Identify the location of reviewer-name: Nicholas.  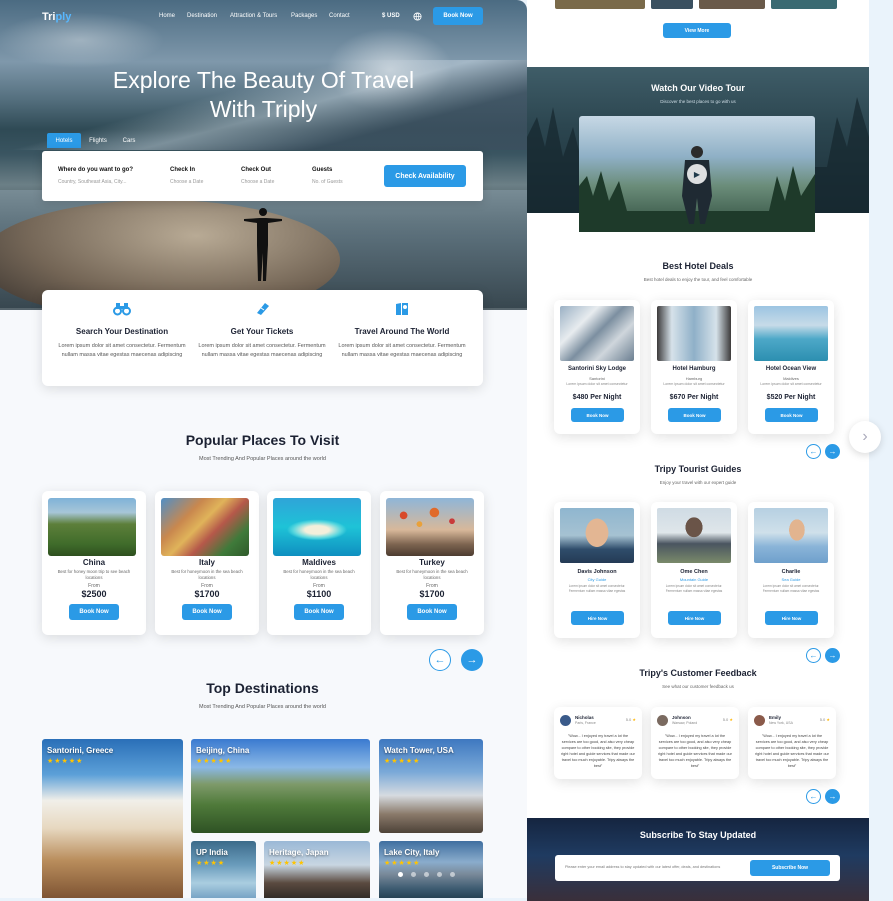
(584, 717).